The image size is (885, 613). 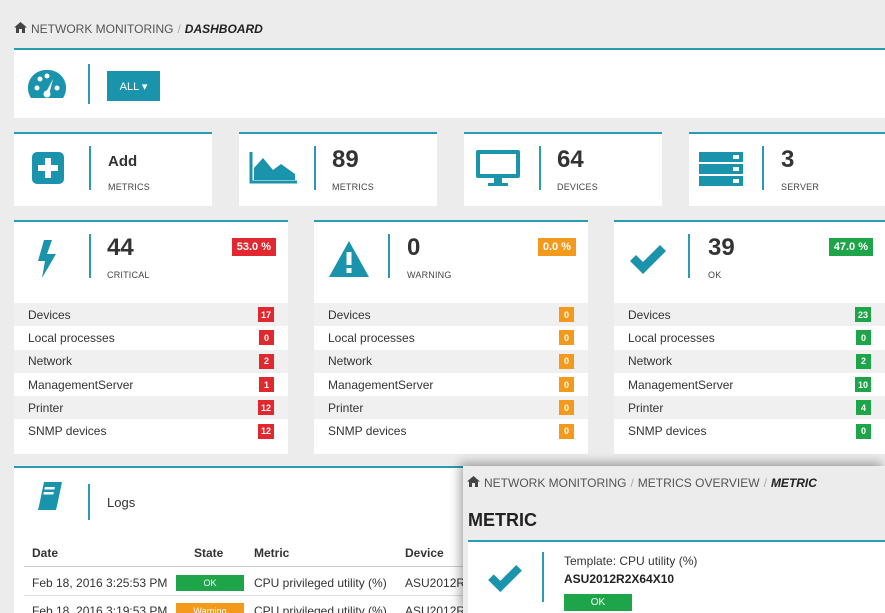 I want to click on list-item: Devices 23, so click(x=749, y=315).